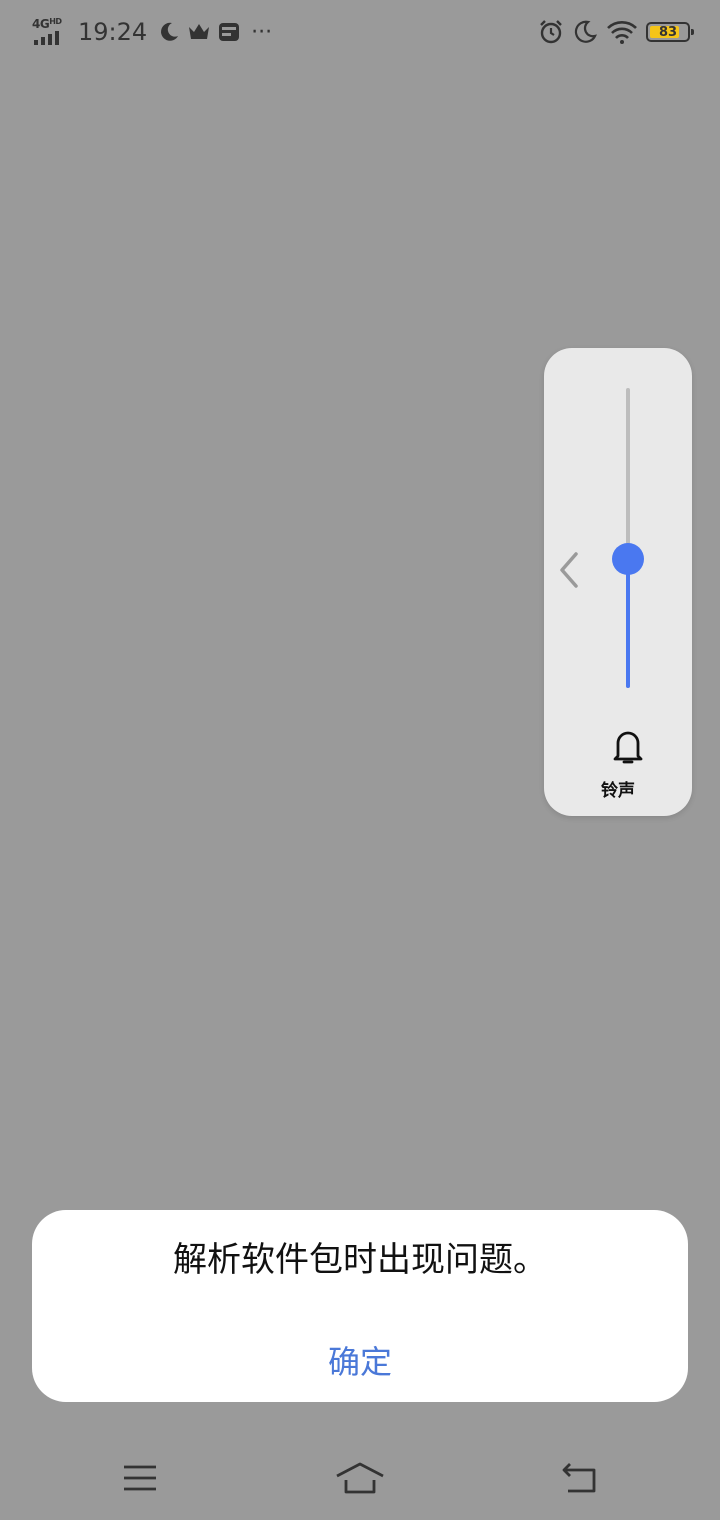 This screenshot has height=1520, width=720. I want to click on volume-slider-fill, so click(628, 623).